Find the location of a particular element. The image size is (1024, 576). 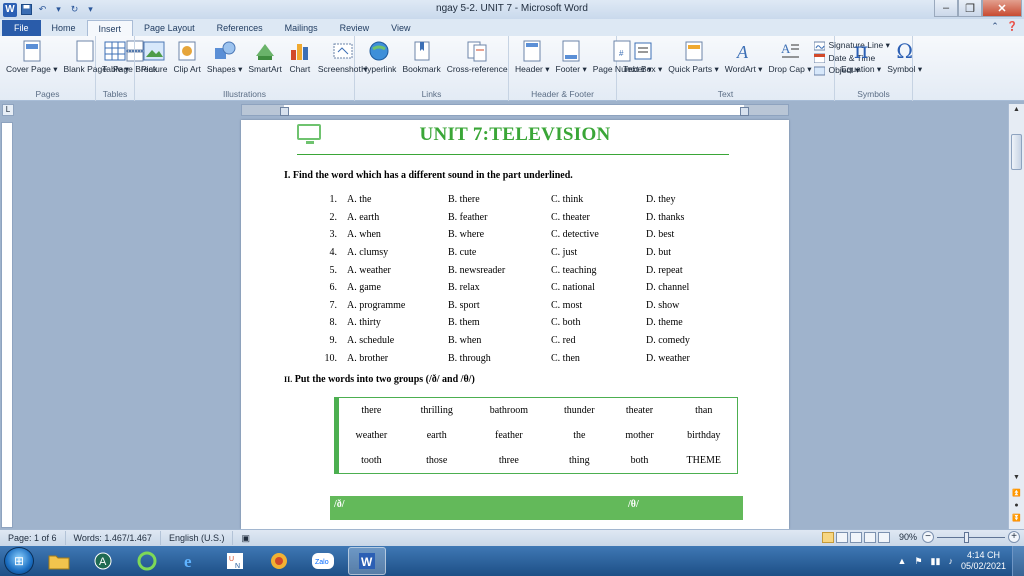

hyperlink-button: Hyperlink is located at coordinates (378, 56).